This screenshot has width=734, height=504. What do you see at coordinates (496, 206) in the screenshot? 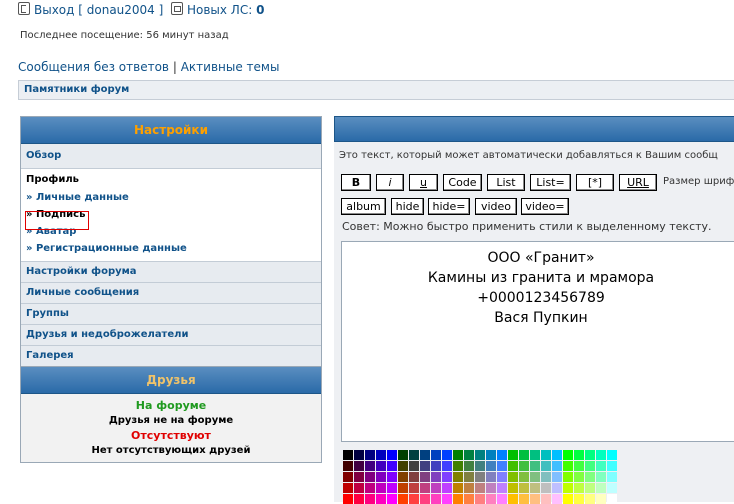
I see `video-button: video` at bounding box center [496, 206].